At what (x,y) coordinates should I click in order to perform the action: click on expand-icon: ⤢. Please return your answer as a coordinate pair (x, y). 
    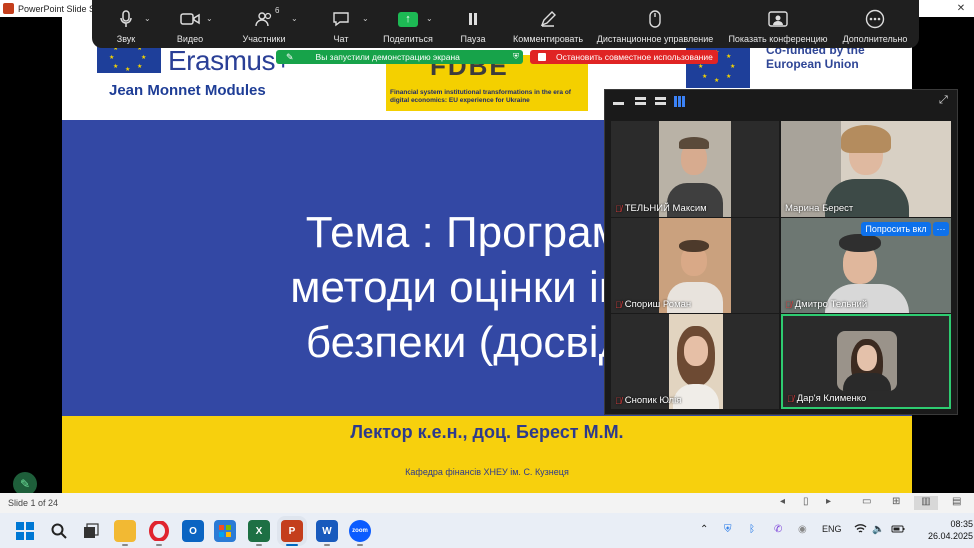
    Looking at the image, I should click on (943, 100).